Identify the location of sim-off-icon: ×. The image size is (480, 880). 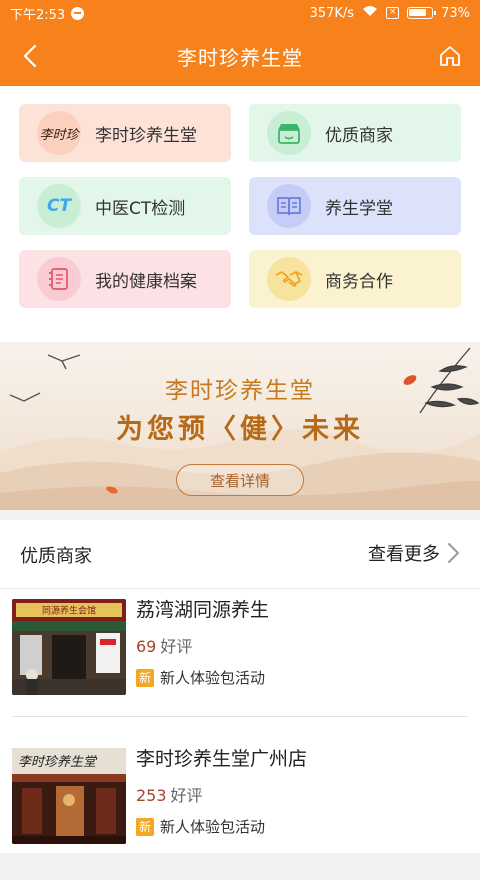
(393, 13).